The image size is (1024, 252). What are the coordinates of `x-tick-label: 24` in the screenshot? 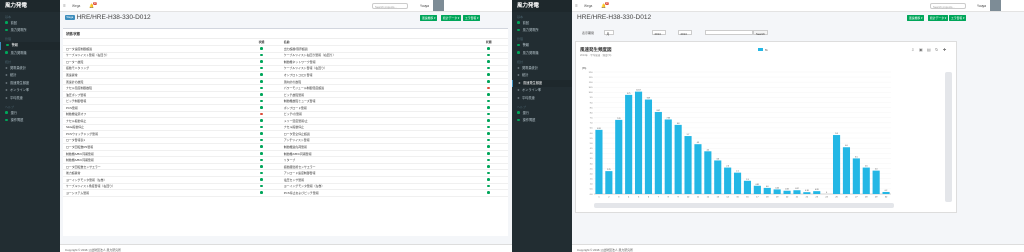 It's located at (826, 198).